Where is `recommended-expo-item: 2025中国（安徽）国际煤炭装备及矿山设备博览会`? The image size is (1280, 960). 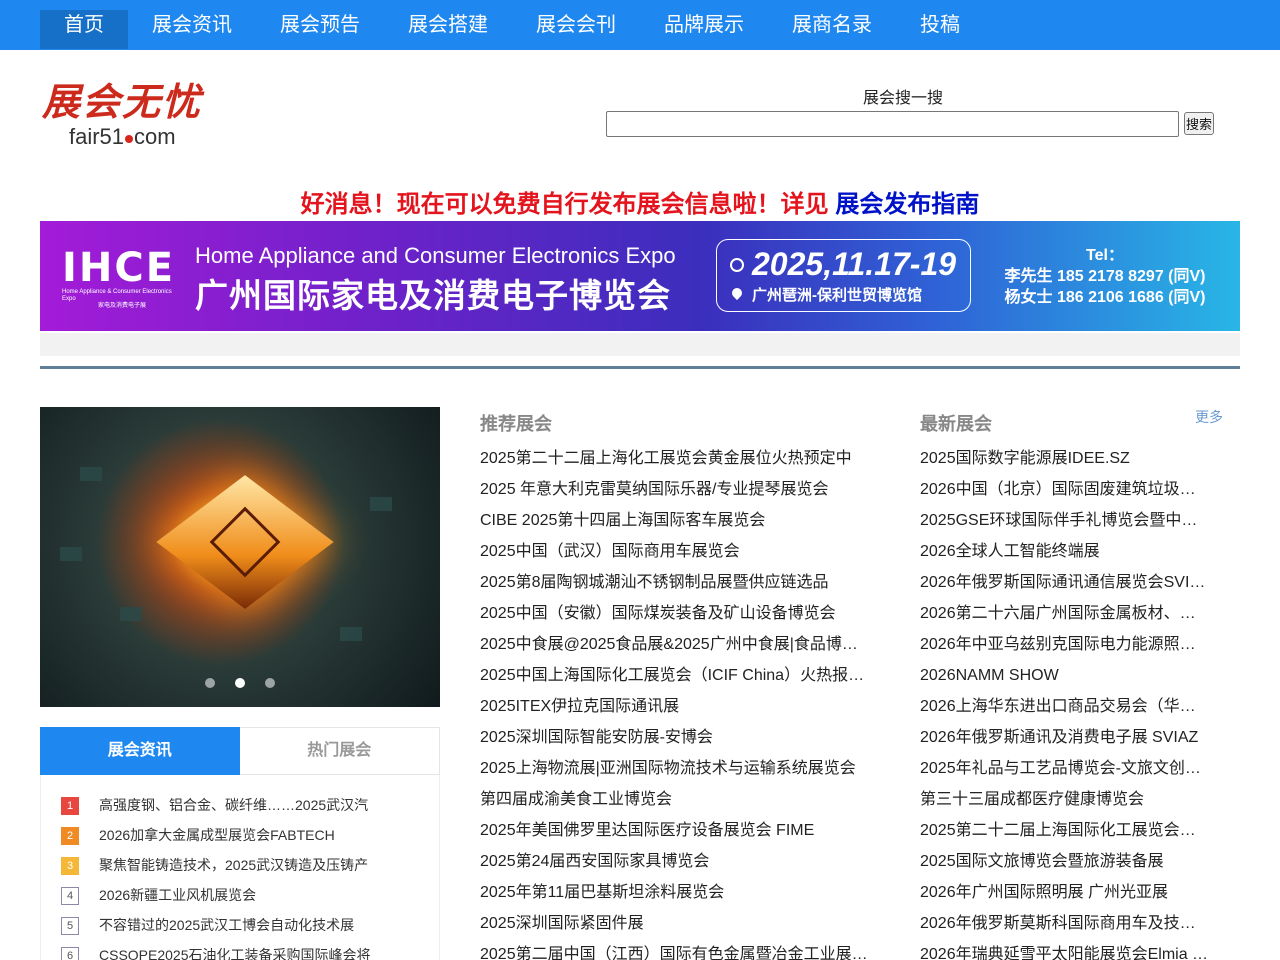
recommended-expo-item: 2025中国（安徽）国际煤炭装备及矿山设备博览会 is located at coordinates (675, 619).